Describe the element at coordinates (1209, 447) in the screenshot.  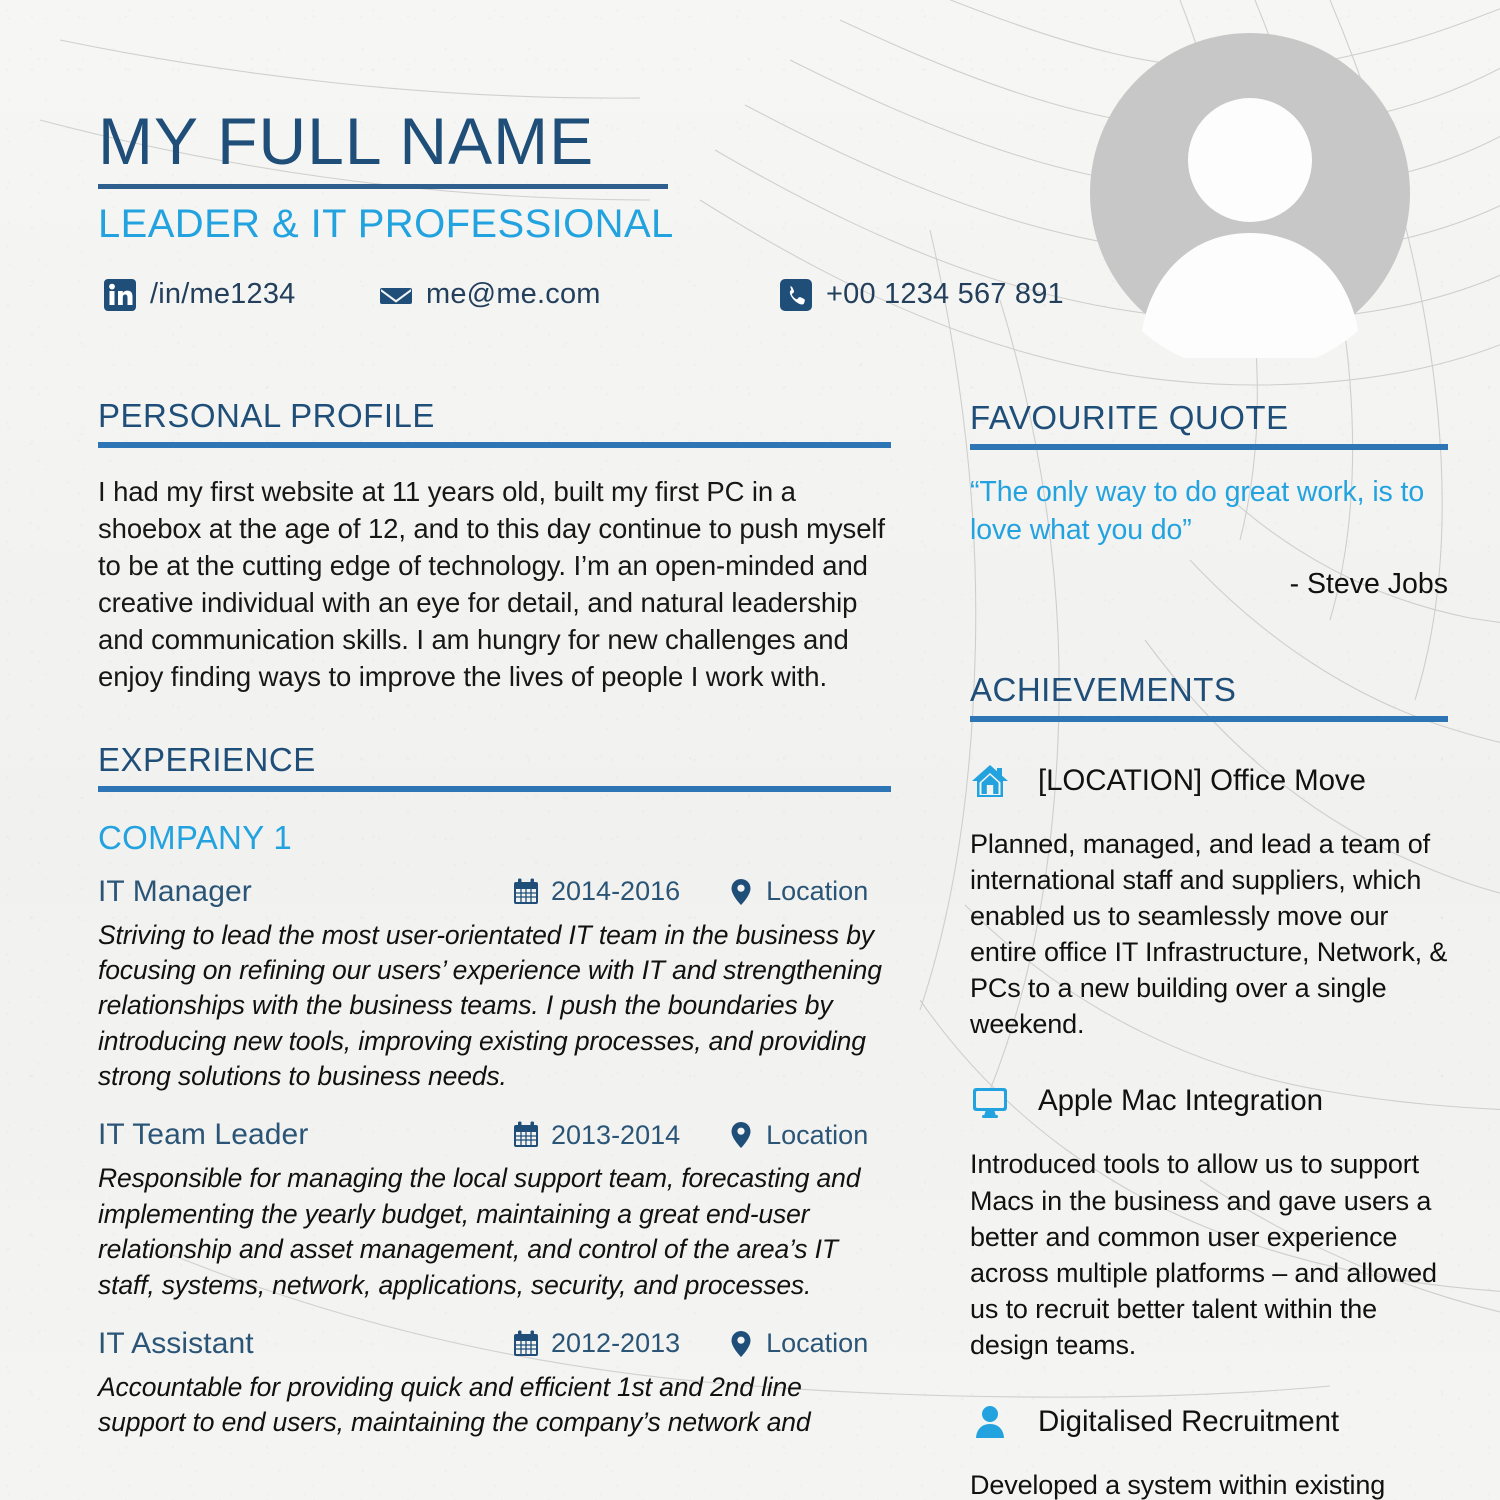
I see `favourite-quote-rule` at that location.